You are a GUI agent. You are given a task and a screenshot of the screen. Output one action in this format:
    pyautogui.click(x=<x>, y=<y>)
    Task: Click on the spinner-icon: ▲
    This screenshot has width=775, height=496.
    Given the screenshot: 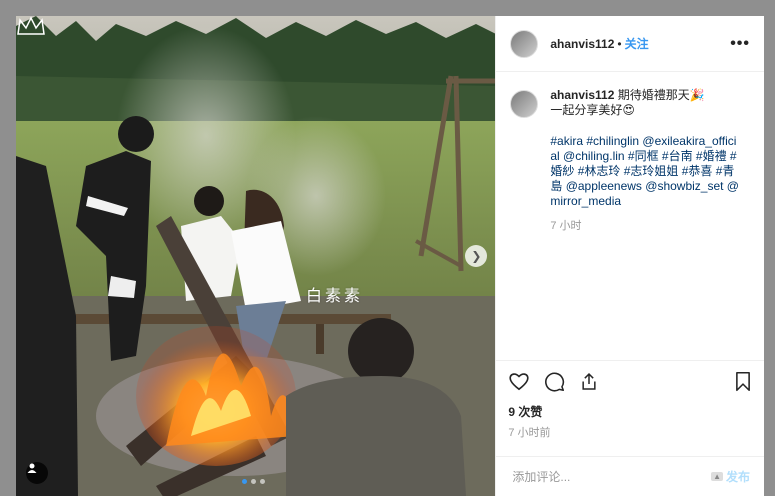 What is the action you would take?
    pyautogui.click(x=717, y=476)
    